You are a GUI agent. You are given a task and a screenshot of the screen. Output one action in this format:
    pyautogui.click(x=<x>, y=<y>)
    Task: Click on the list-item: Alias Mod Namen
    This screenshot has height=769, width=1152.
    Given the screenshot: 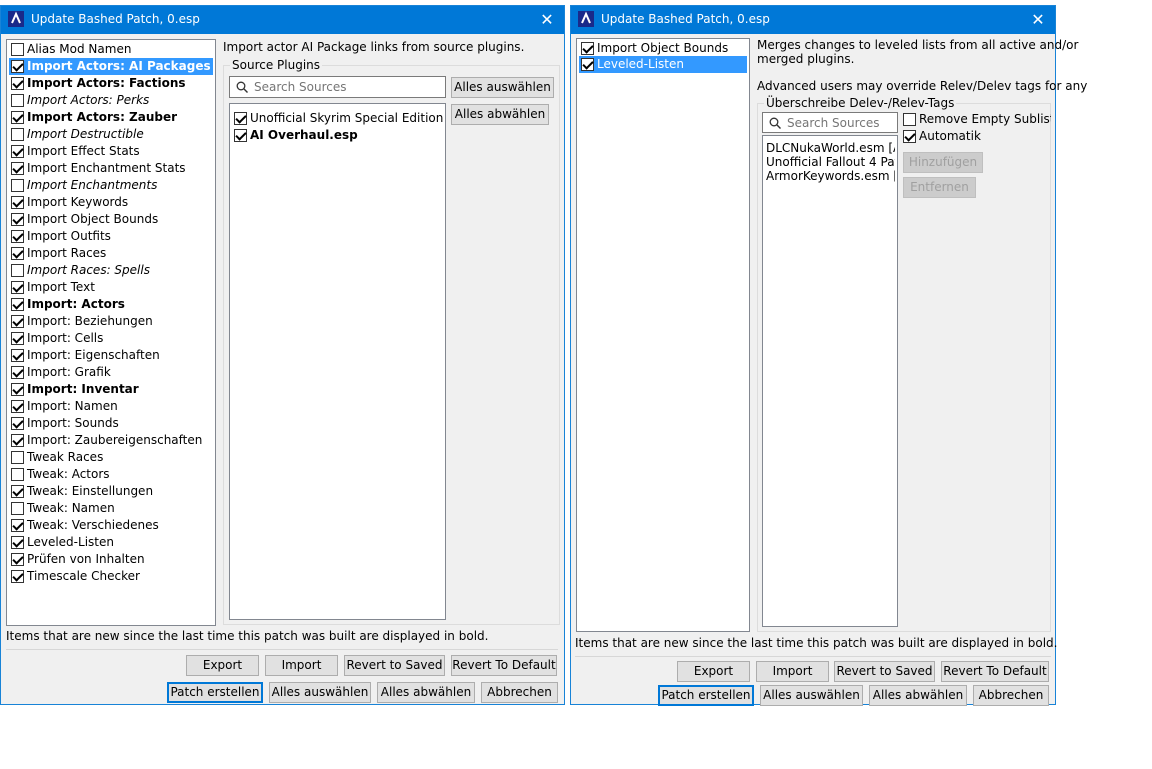 What is the action you would take?
    pyautogui.click(x=111, y=49)
    